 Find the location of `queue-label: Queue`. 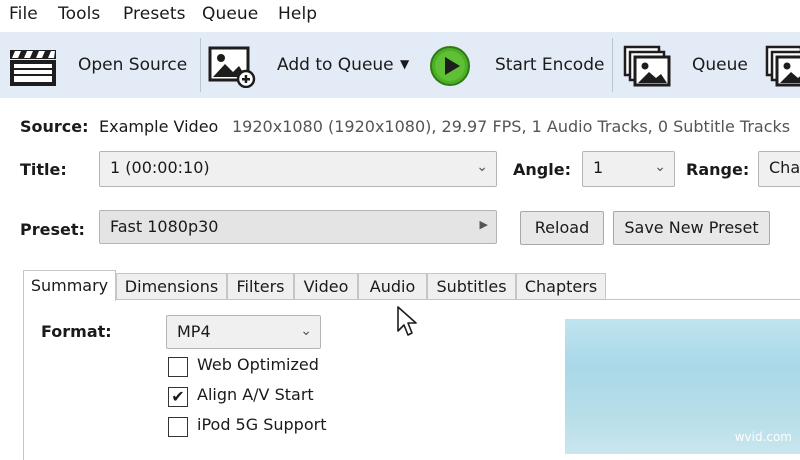

queue-label: Queue is located at coordinates (720, 65).